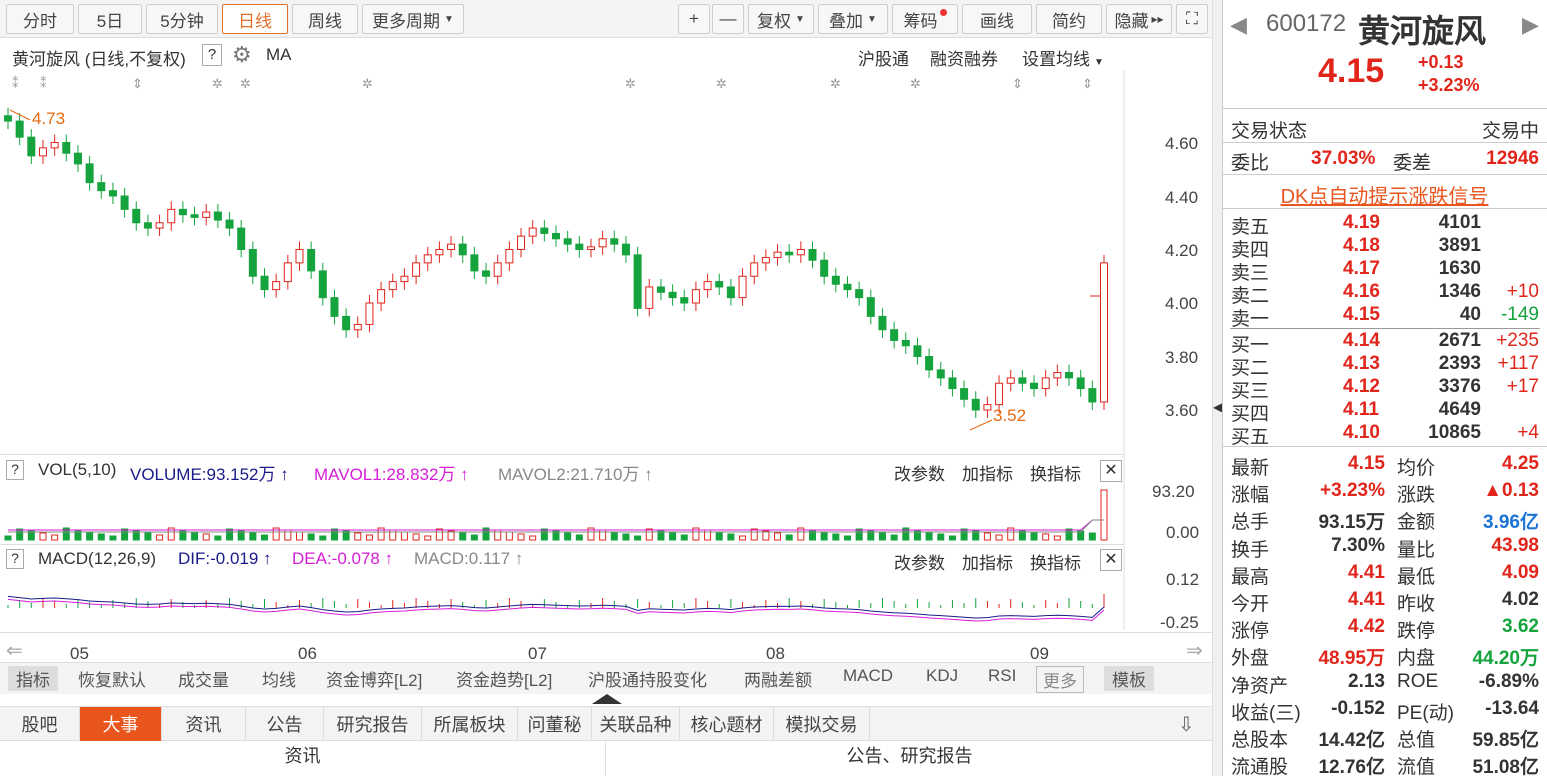 This screenshot has width=1547, height=779. Describe the element at coordinates (1260, 686) in the screenshot. I see `stat-label: 净资产` at that location.